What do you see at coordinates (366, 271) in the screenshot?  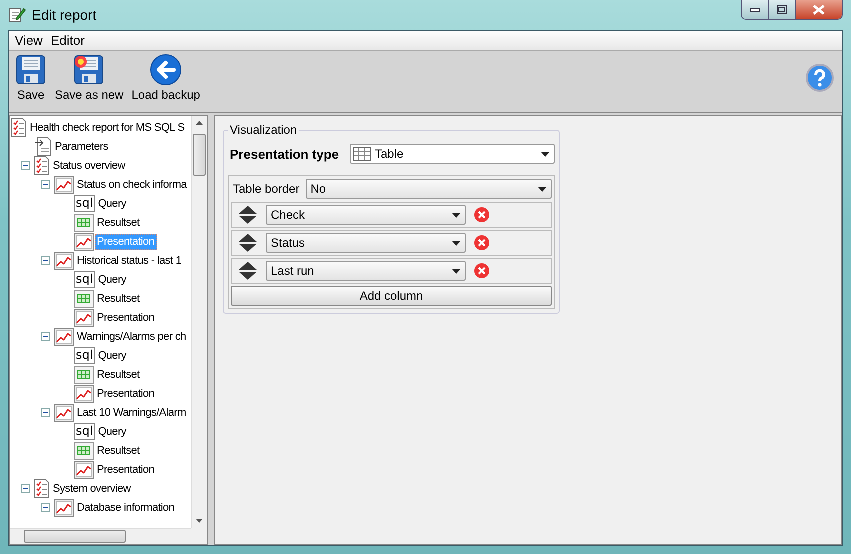 I see `column-dropdown: Last run` at bounding box center [366, 271].